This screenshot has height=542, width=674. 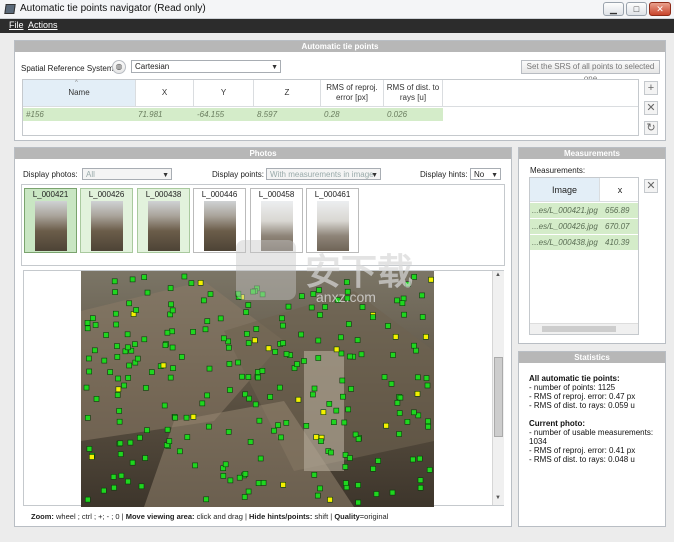 I want to click on remove-measurement-icon: ✕, so click(x=651, y=186).